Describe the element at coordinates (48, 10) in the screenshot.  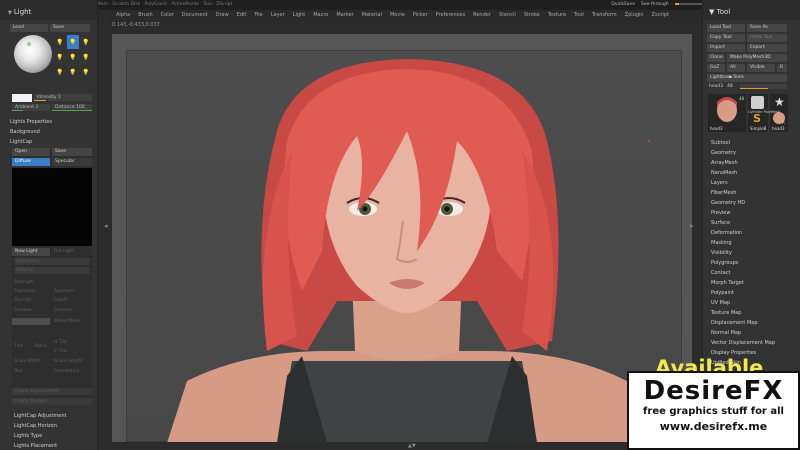
I see `light-panel-header: ▼ Light` at that location.